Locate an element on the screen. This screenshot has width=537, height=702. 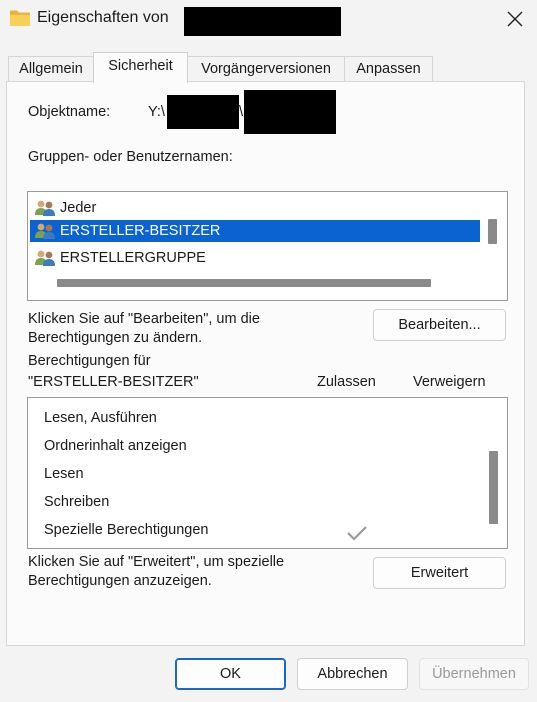
advanced-hint-line2: Berechtigungen anzuzeigen. is located at coordinates (120, 581).